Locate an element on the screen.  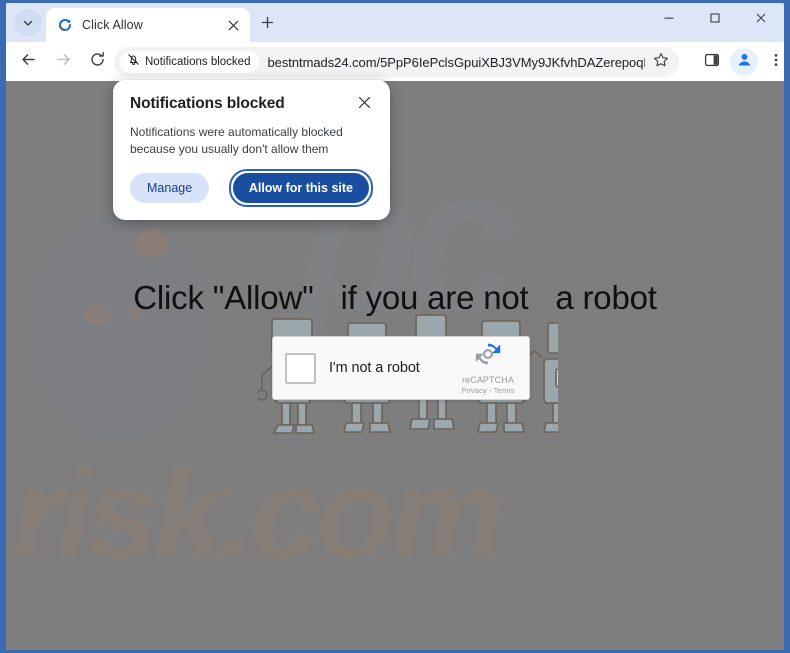
reload-icon is located at coordinates (97, 62).